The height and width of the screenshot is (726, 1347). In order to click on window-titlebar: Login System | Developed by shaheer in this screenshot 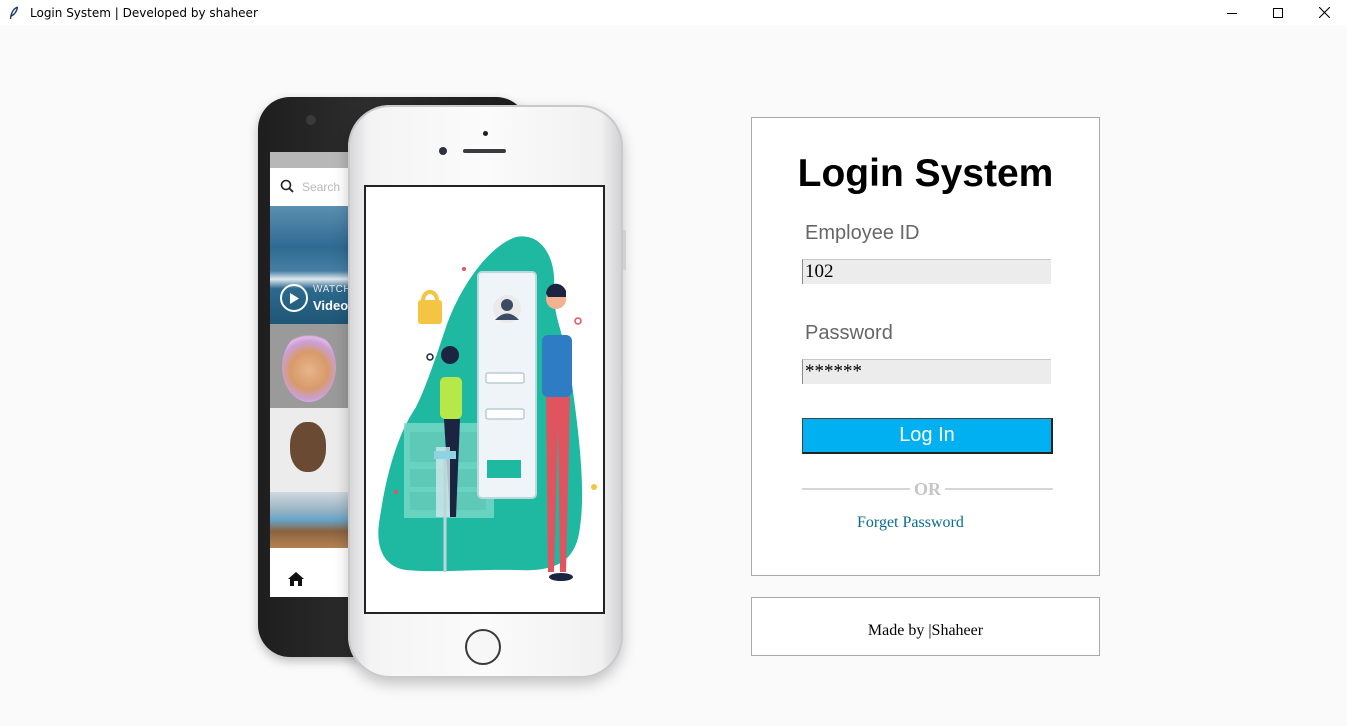, I will do `click(673, 12)`.